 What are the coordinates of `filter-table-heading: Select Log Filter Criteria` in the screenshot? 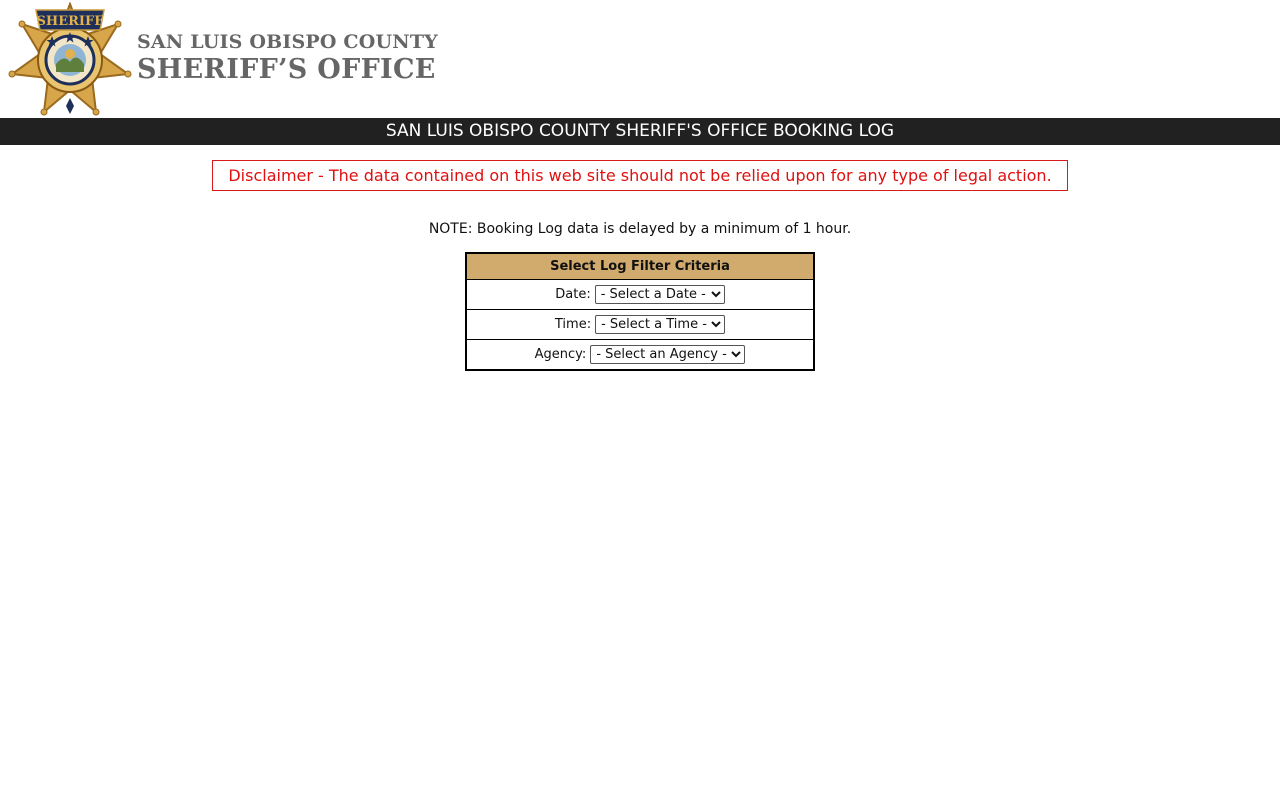 It's located at (640, 267).